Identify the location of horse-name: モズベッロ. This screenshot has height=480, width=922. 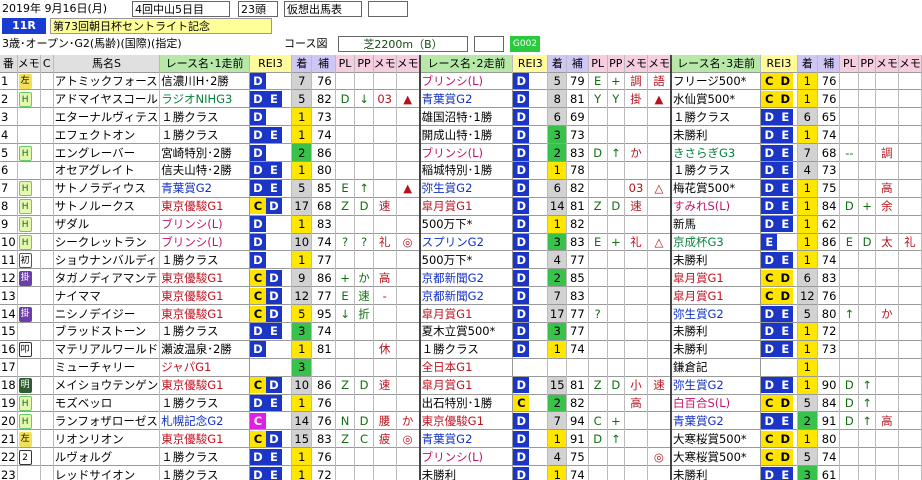
(107, 403).